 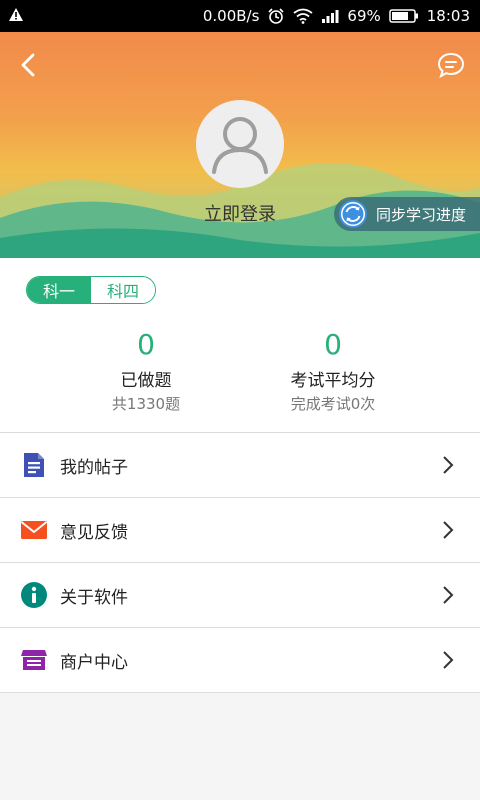 What do you see at coordinates (94, 532) in the screenshot?
I see `menu-label: 意见反馈` at bounding box center [94, 532].